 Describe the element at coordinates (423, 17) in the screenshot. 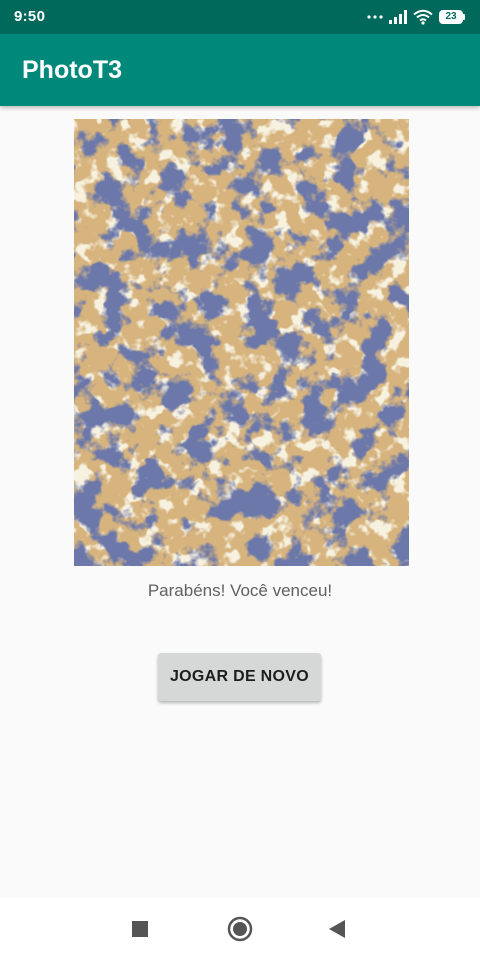

I see `wifi-icon` at that location.